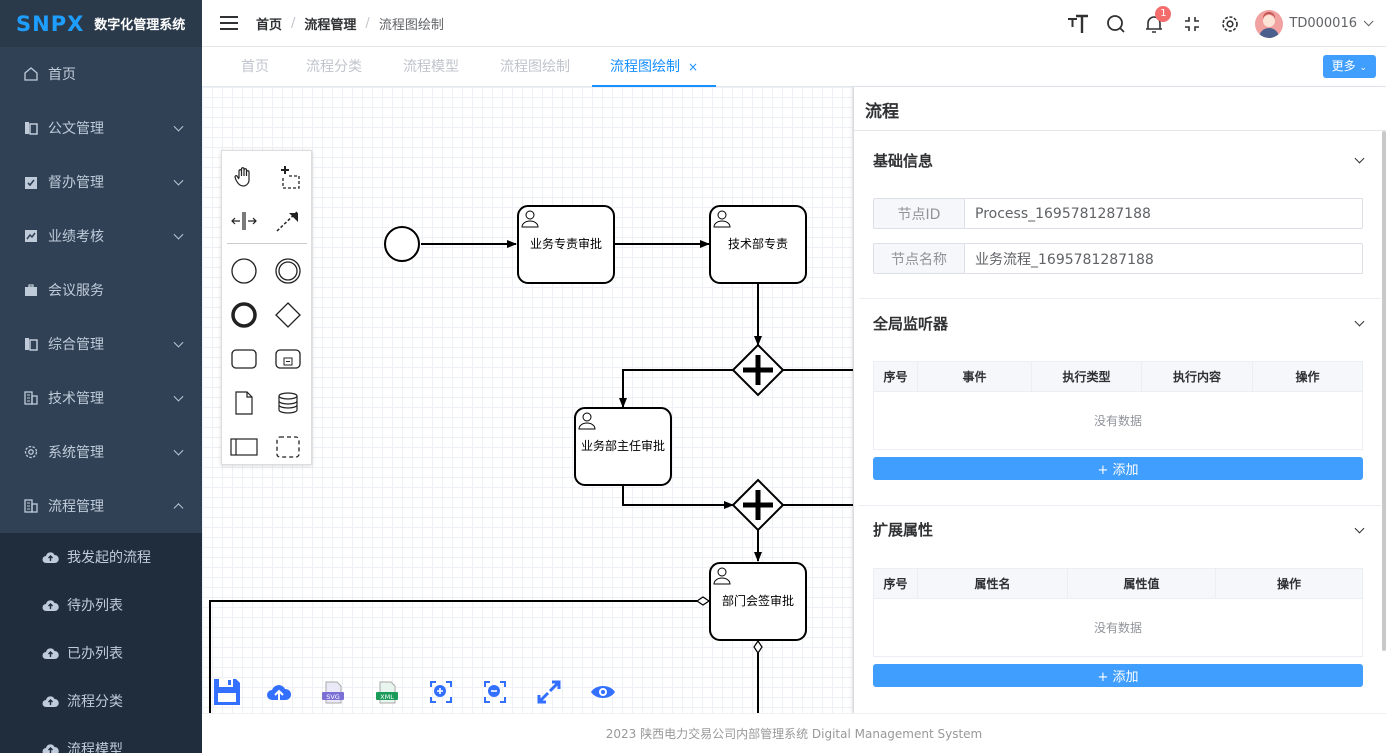  I want to click on tab-process-design-active: 流程图绘制 ×, so click(654, 67).